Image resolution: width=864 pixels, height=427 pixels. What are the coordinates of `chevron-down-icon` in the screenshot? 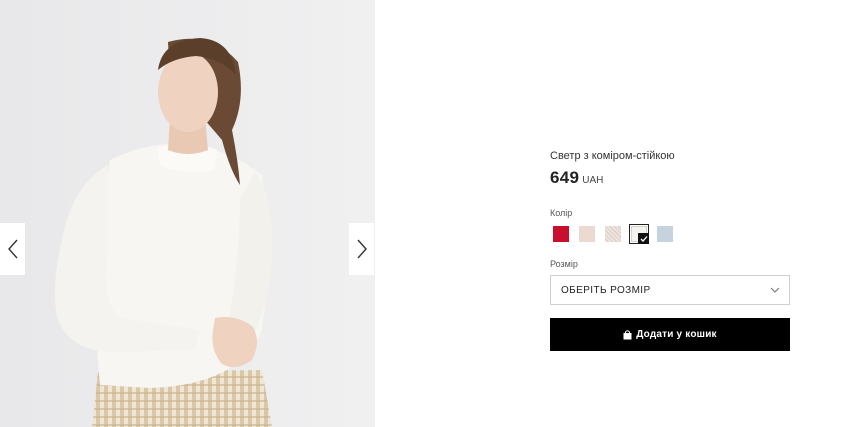 It's located at (775, 290).